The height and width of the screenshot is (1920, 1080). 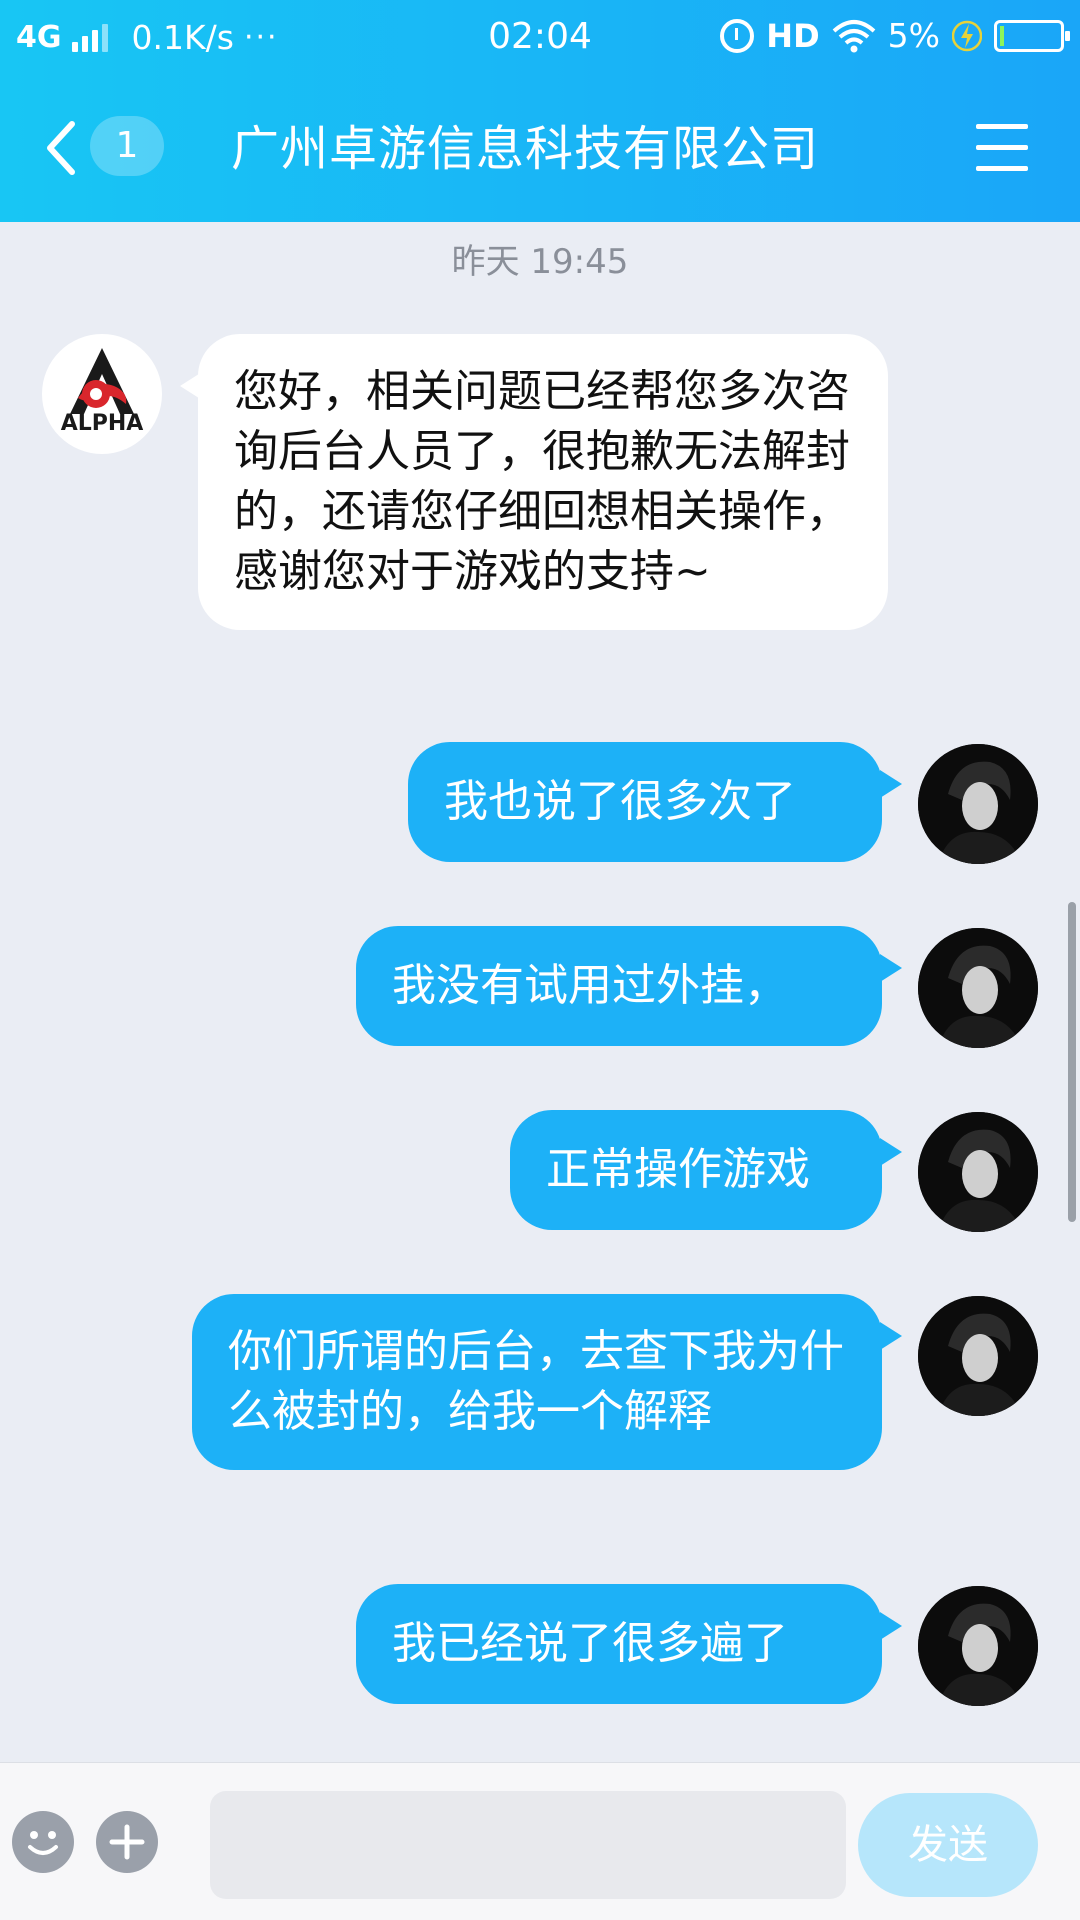 I want to click on more-button, so click(x=127, y=1842).